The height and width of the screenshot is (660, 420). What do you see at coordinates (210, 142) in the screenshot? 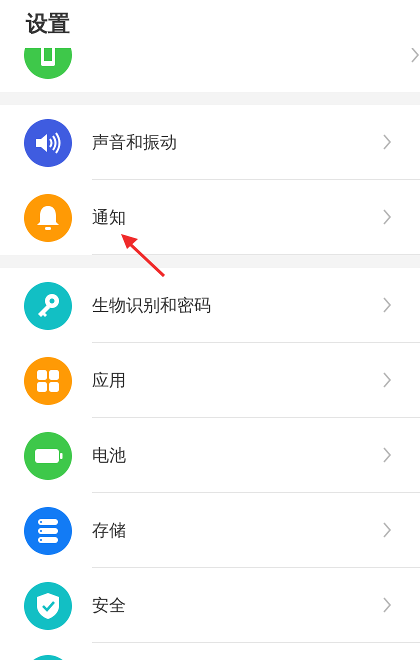
I see `settings-item: 声音和振动` at bounding box center [210, 142].